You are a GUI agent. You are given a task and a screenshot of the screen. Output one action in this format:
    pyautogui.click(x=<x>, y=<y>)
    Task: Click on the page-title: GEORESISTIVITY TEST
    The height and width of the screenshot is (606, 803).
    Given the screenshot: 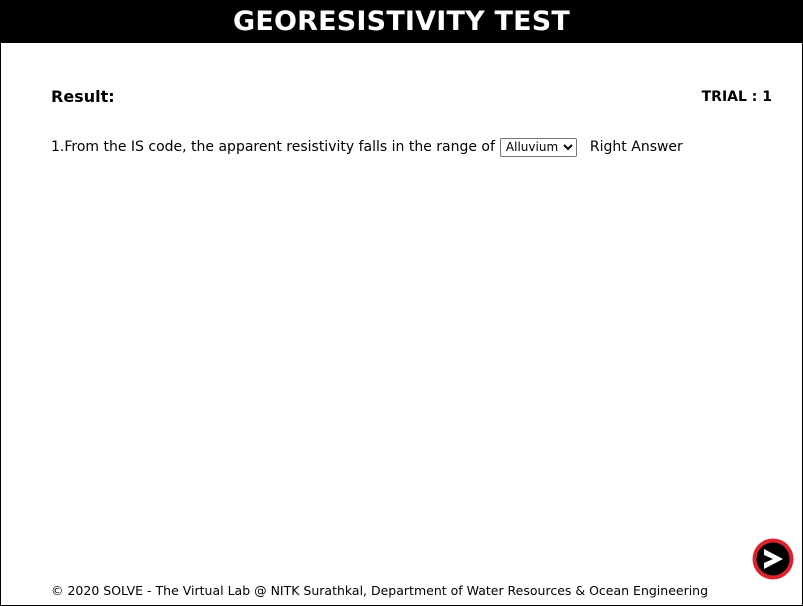 What is the action you would take?
    pyautogui.click(x=401, y=21)
    